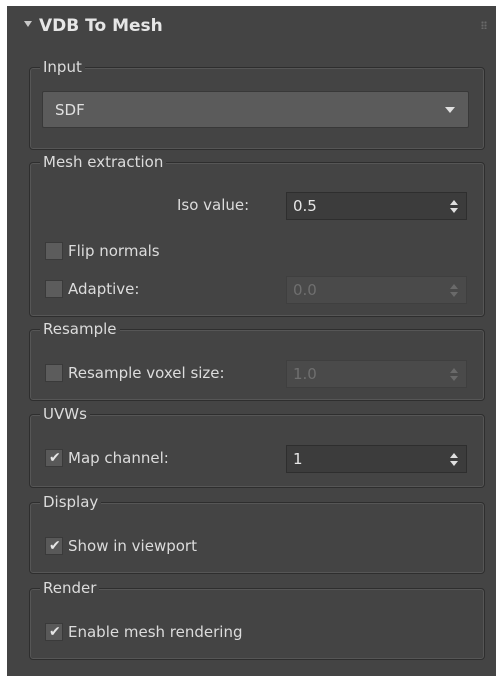  Describe the element at coordinates (62, 67) in the screenshot. I see `input-group-label: Input` at that location.